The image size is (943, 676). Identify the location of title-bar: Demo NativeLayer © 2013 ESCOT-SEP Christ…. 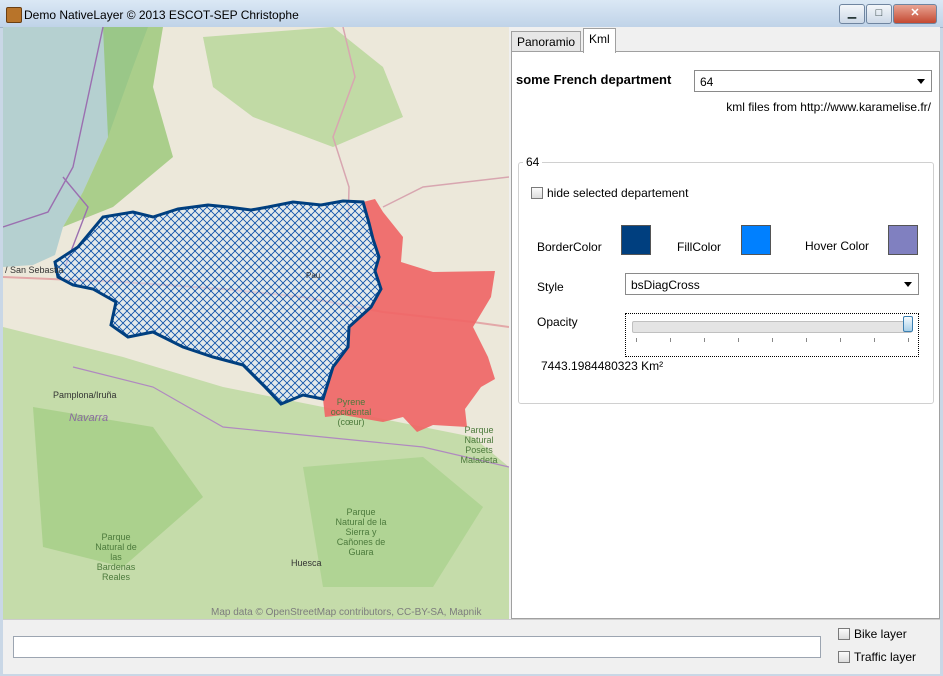
(471, 14).